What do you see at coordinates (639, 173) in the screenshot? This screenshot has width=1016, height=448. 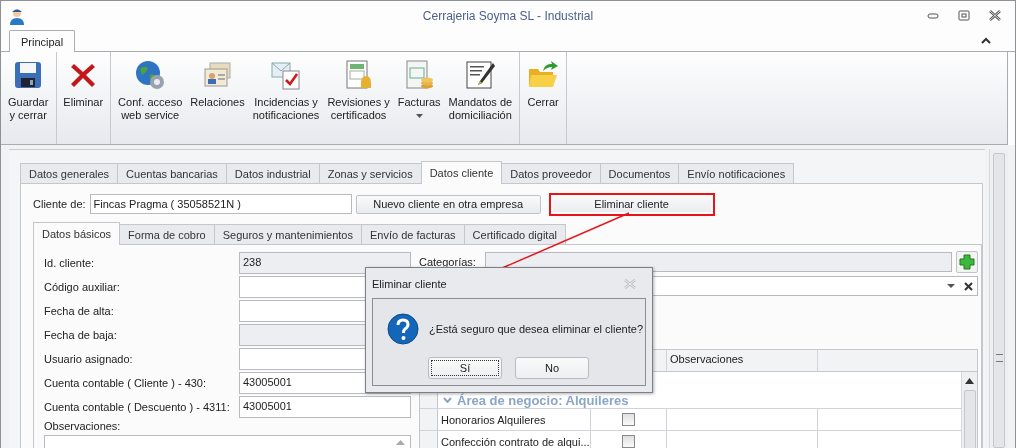 I see `tab: Documentos` at bounding box center [639, 173].